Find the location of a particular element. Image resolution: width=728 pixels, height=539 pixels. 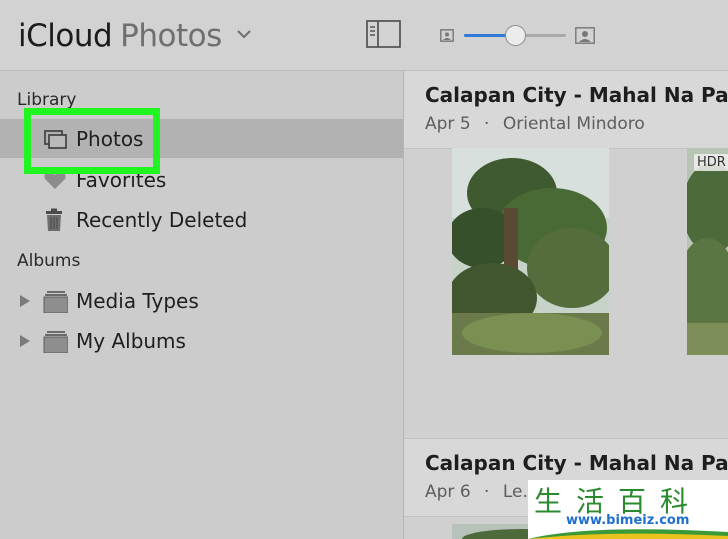

zoom-slider-thumb is located at coordinates (515, 35).